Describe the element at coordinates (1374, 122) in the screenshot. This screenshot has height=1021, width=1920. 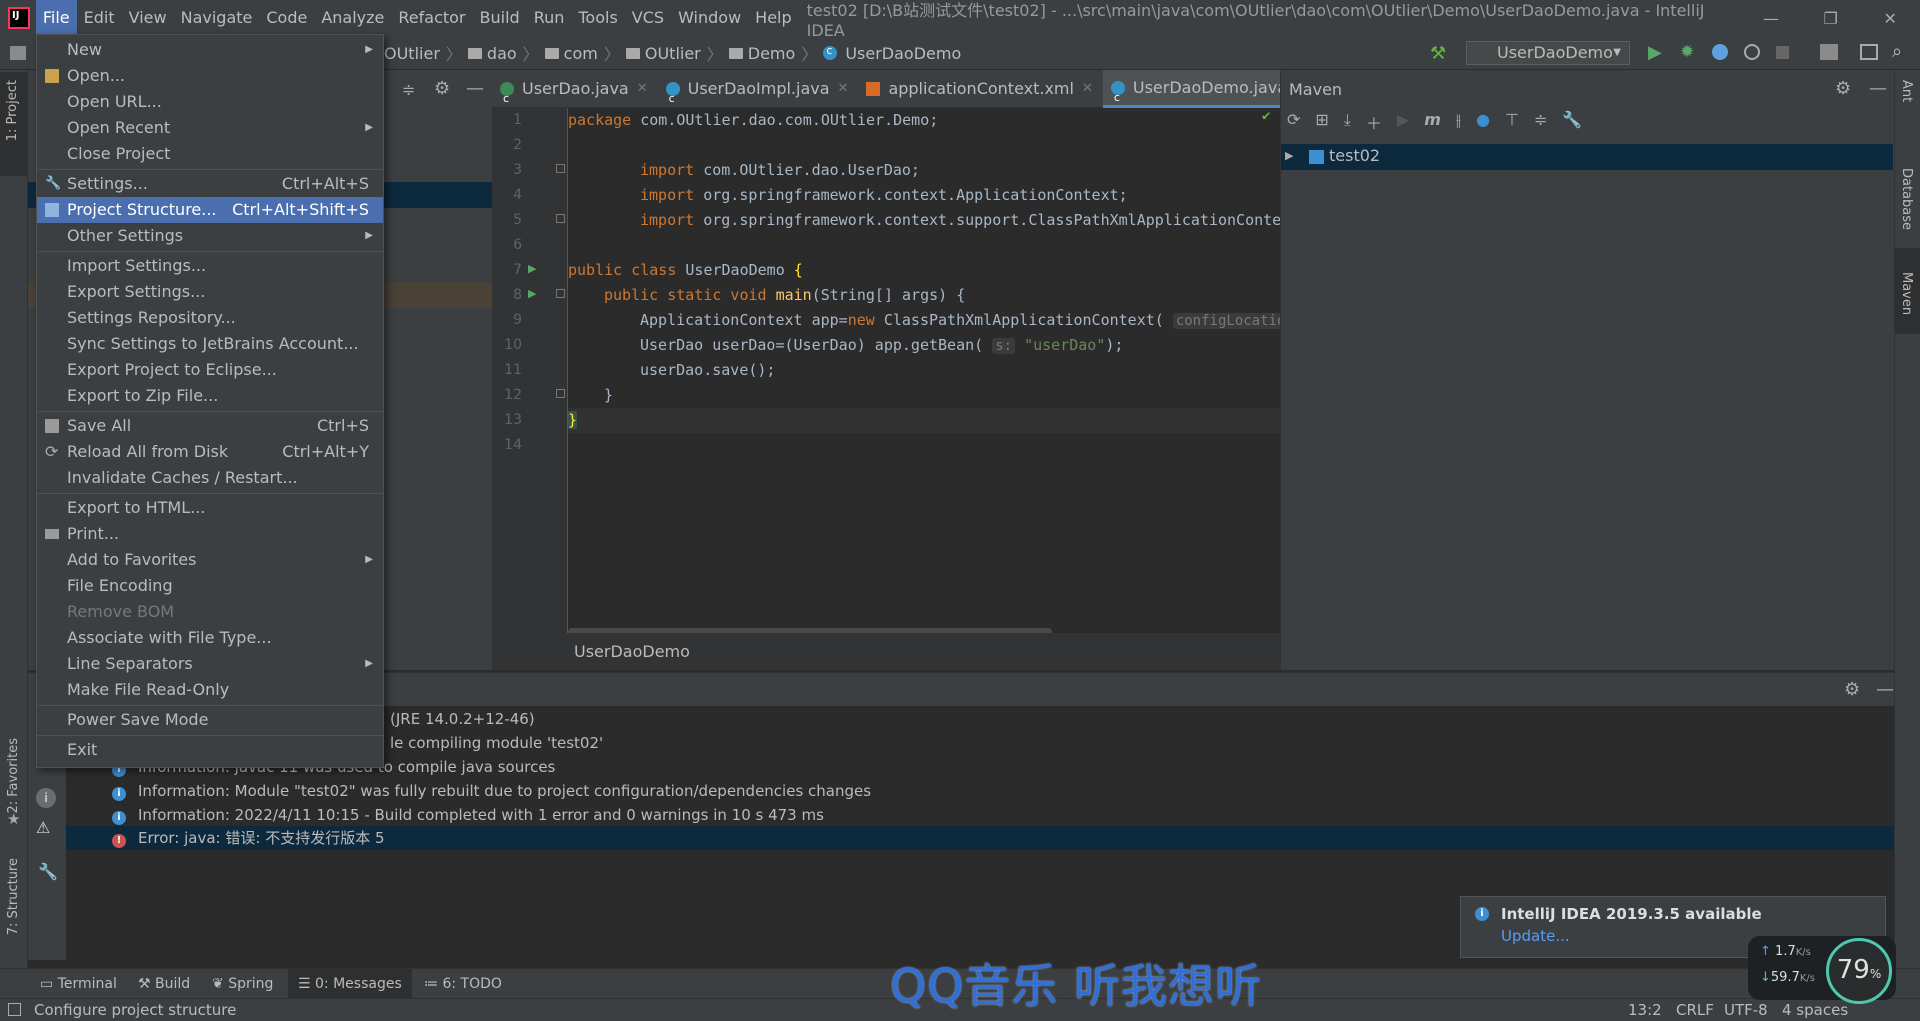
I see `plus-icon: ＋` at that location.